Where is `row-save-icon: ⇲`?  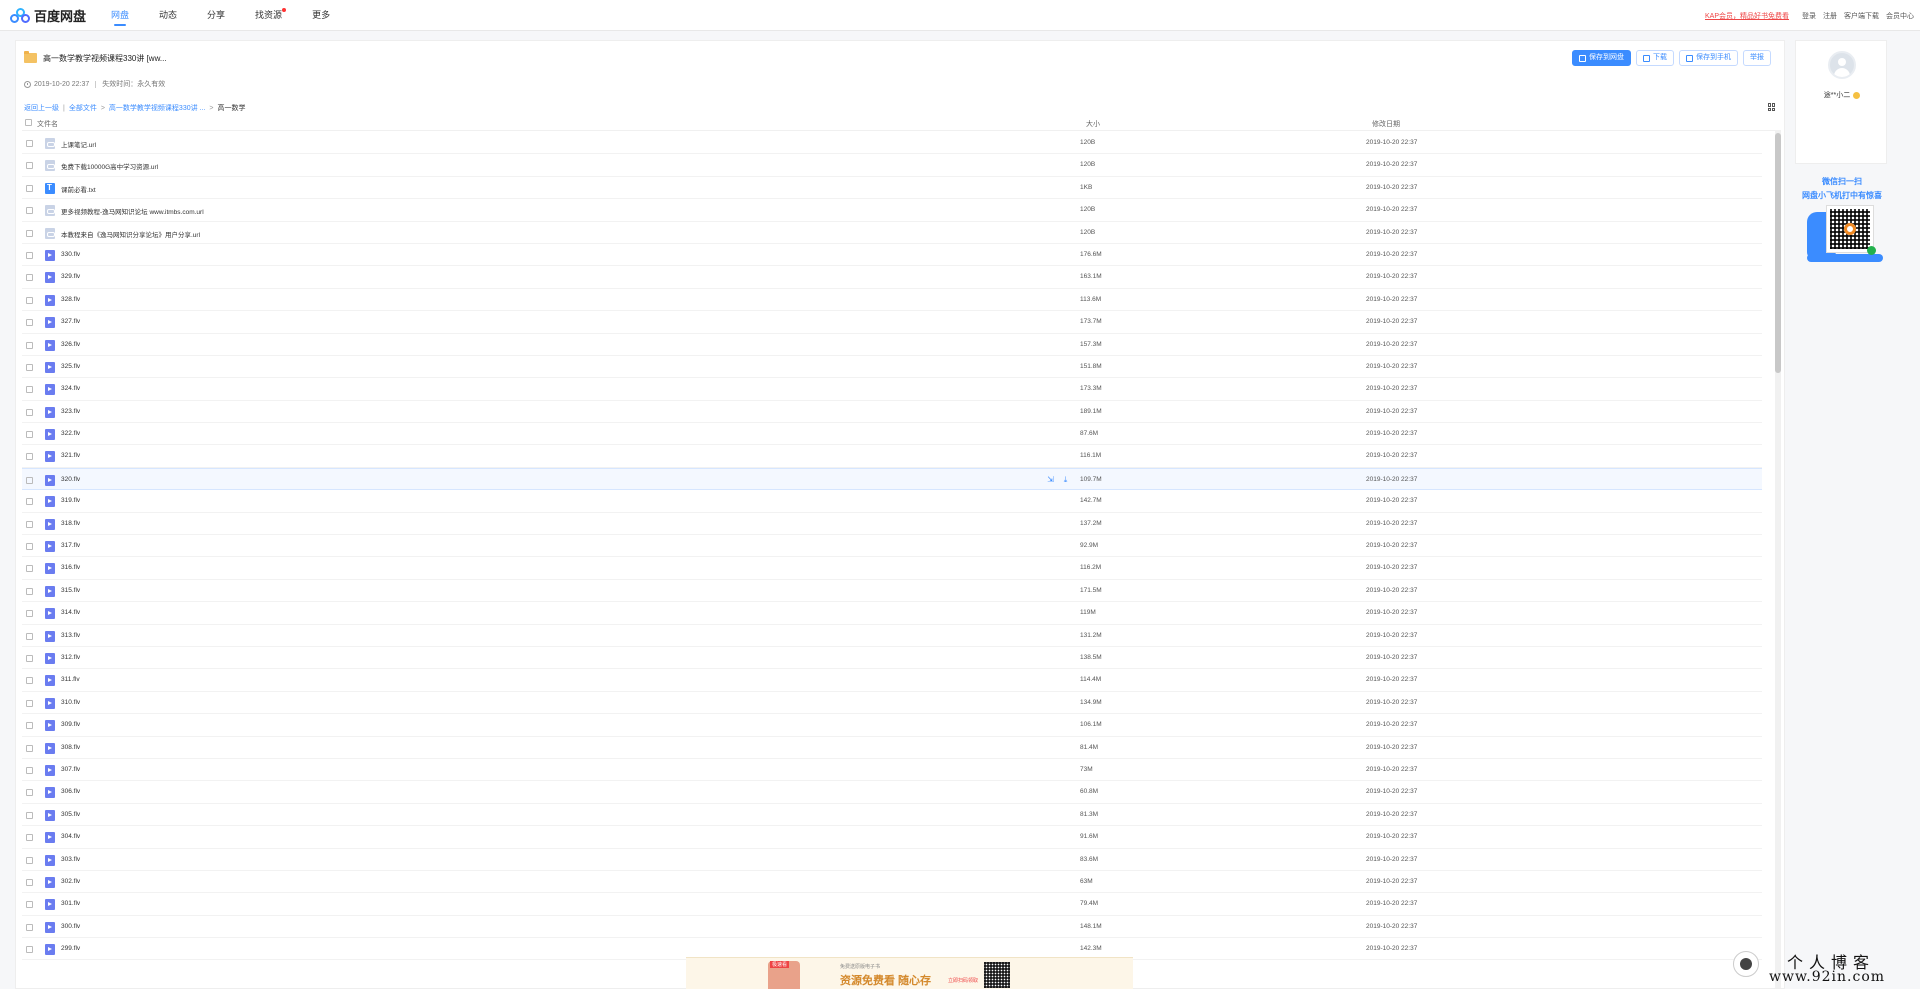 row-save-icon: ⇲ is located at coordinates (1050, 479).